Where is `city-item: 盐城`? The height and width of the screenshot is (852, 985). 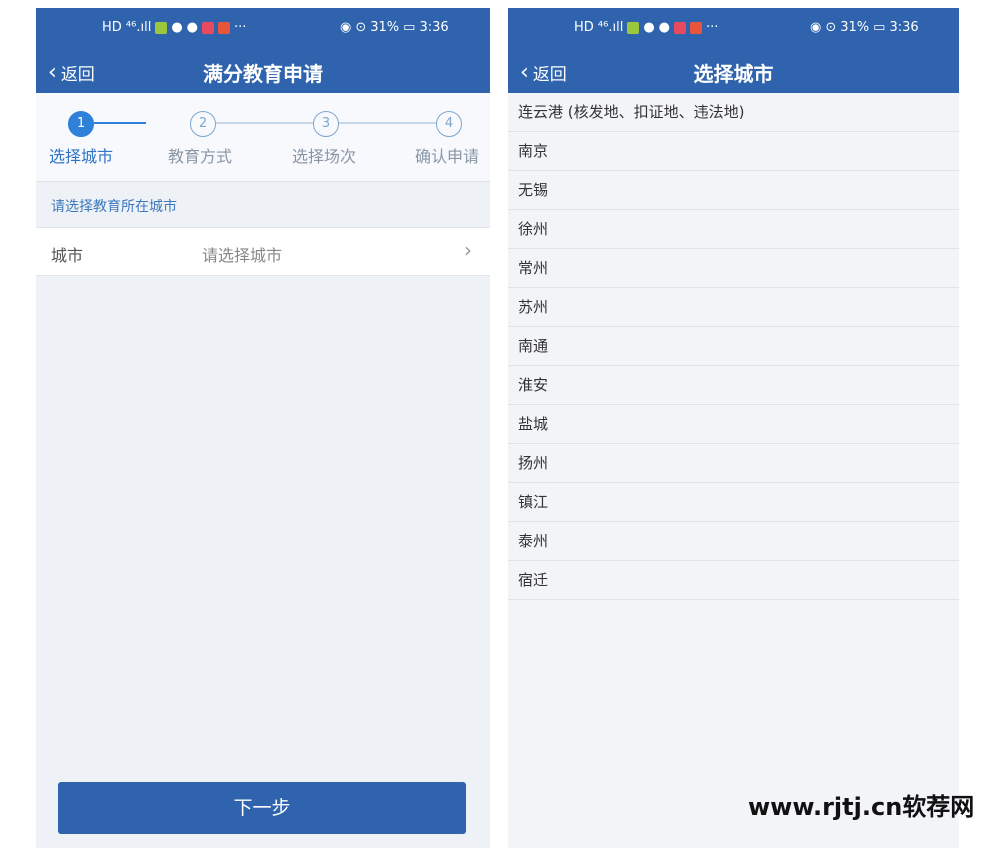
city-item: 盐城 is located at coordinates (733, 424).